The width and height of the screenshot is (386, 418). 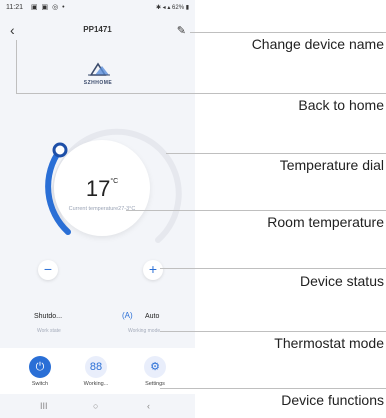 What do you see at coordinates (341, 105) in the screenshot?
I see `callout-back-to-home: Back to home` at bounding box center [341, 105].